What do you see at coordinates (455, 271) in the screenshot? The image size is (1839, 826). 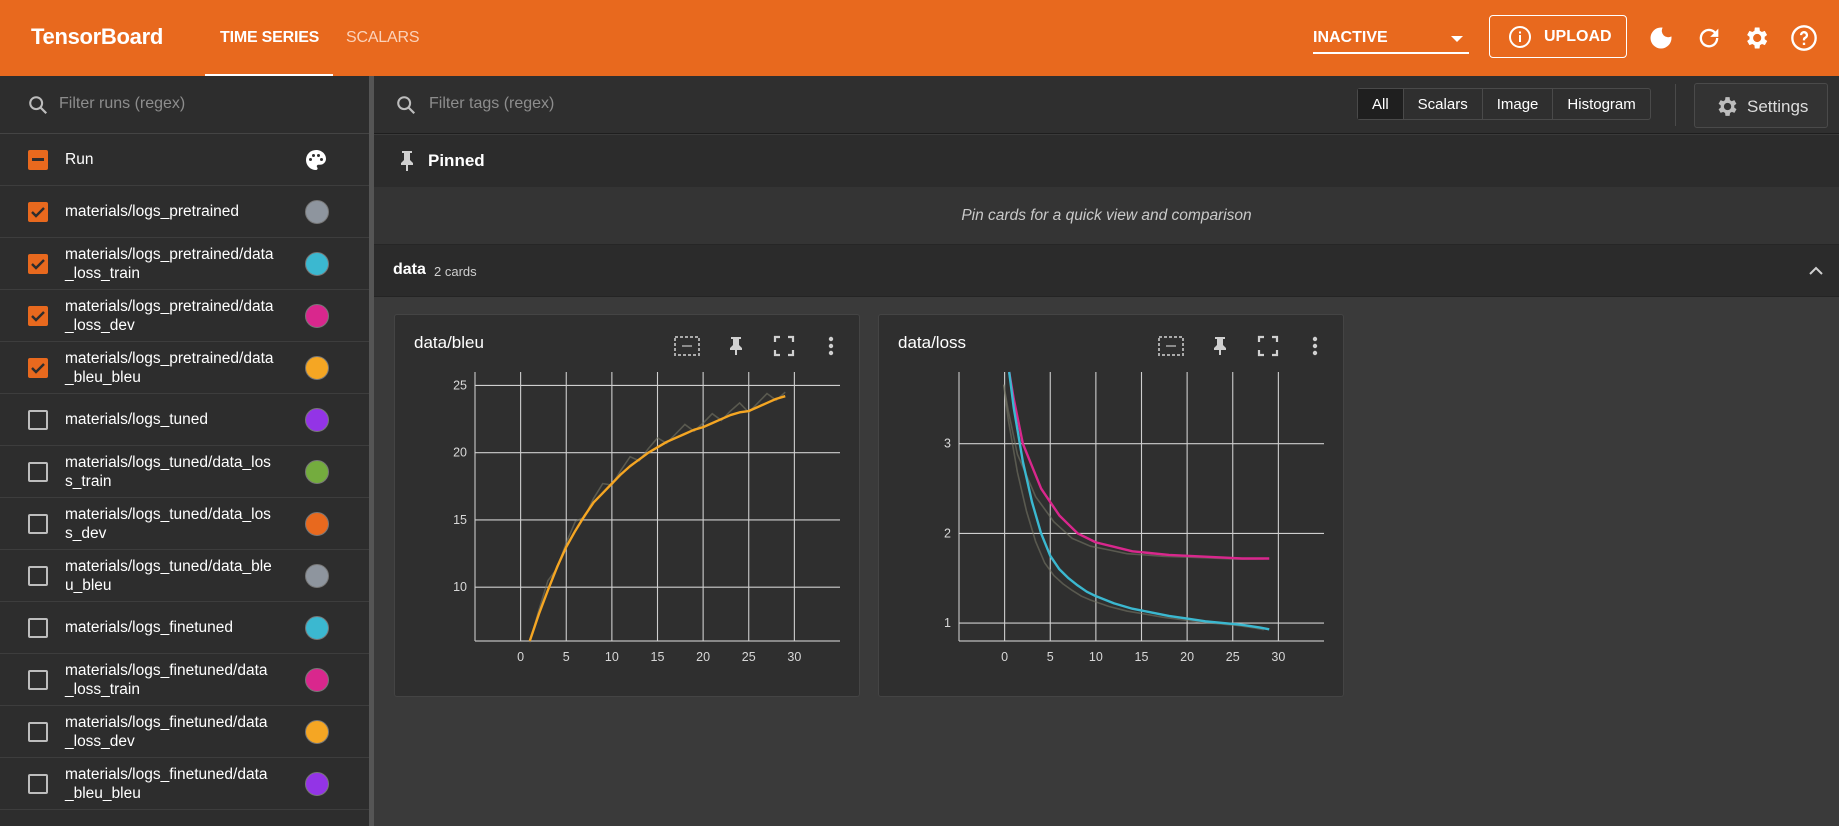 I see `group-card-count: 2 cards` at bounding box center [455, 271].